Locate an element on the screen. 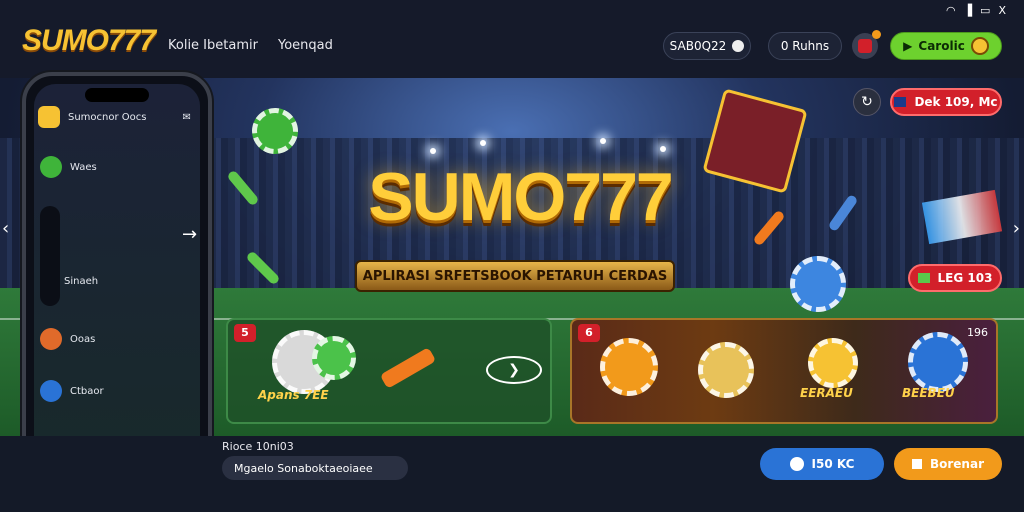  mail-icon: ✉ is located at coordinates (187, 117).